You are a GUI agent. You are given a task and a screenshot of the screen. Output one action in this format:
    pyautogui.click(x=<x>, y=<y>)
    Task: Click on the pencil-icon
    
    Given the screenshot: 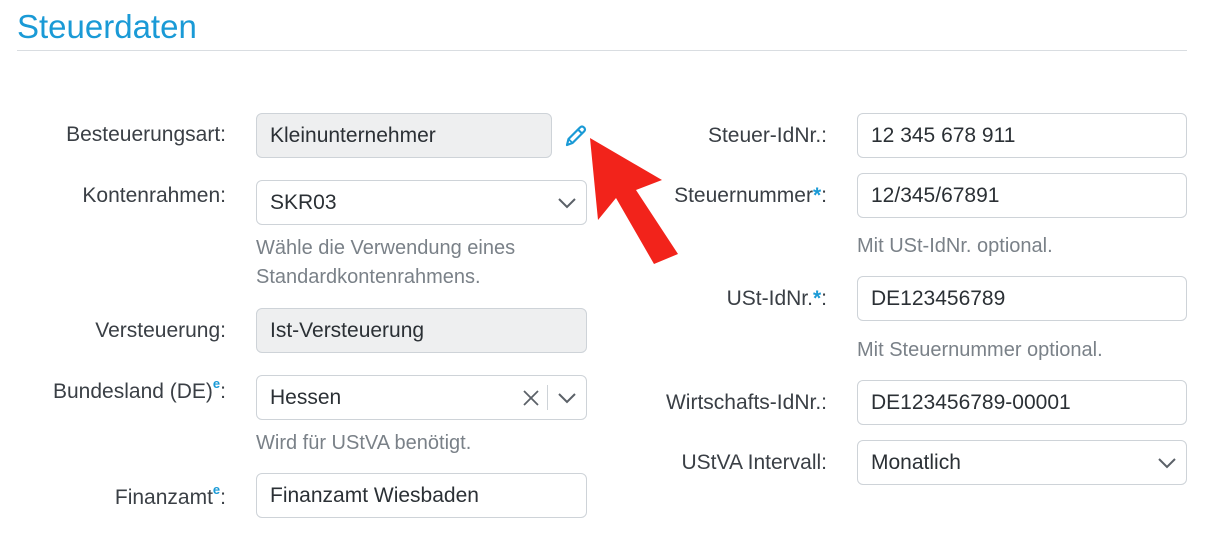 What is the action you would take?
    pyautogui.click(x=575, y=136)
    